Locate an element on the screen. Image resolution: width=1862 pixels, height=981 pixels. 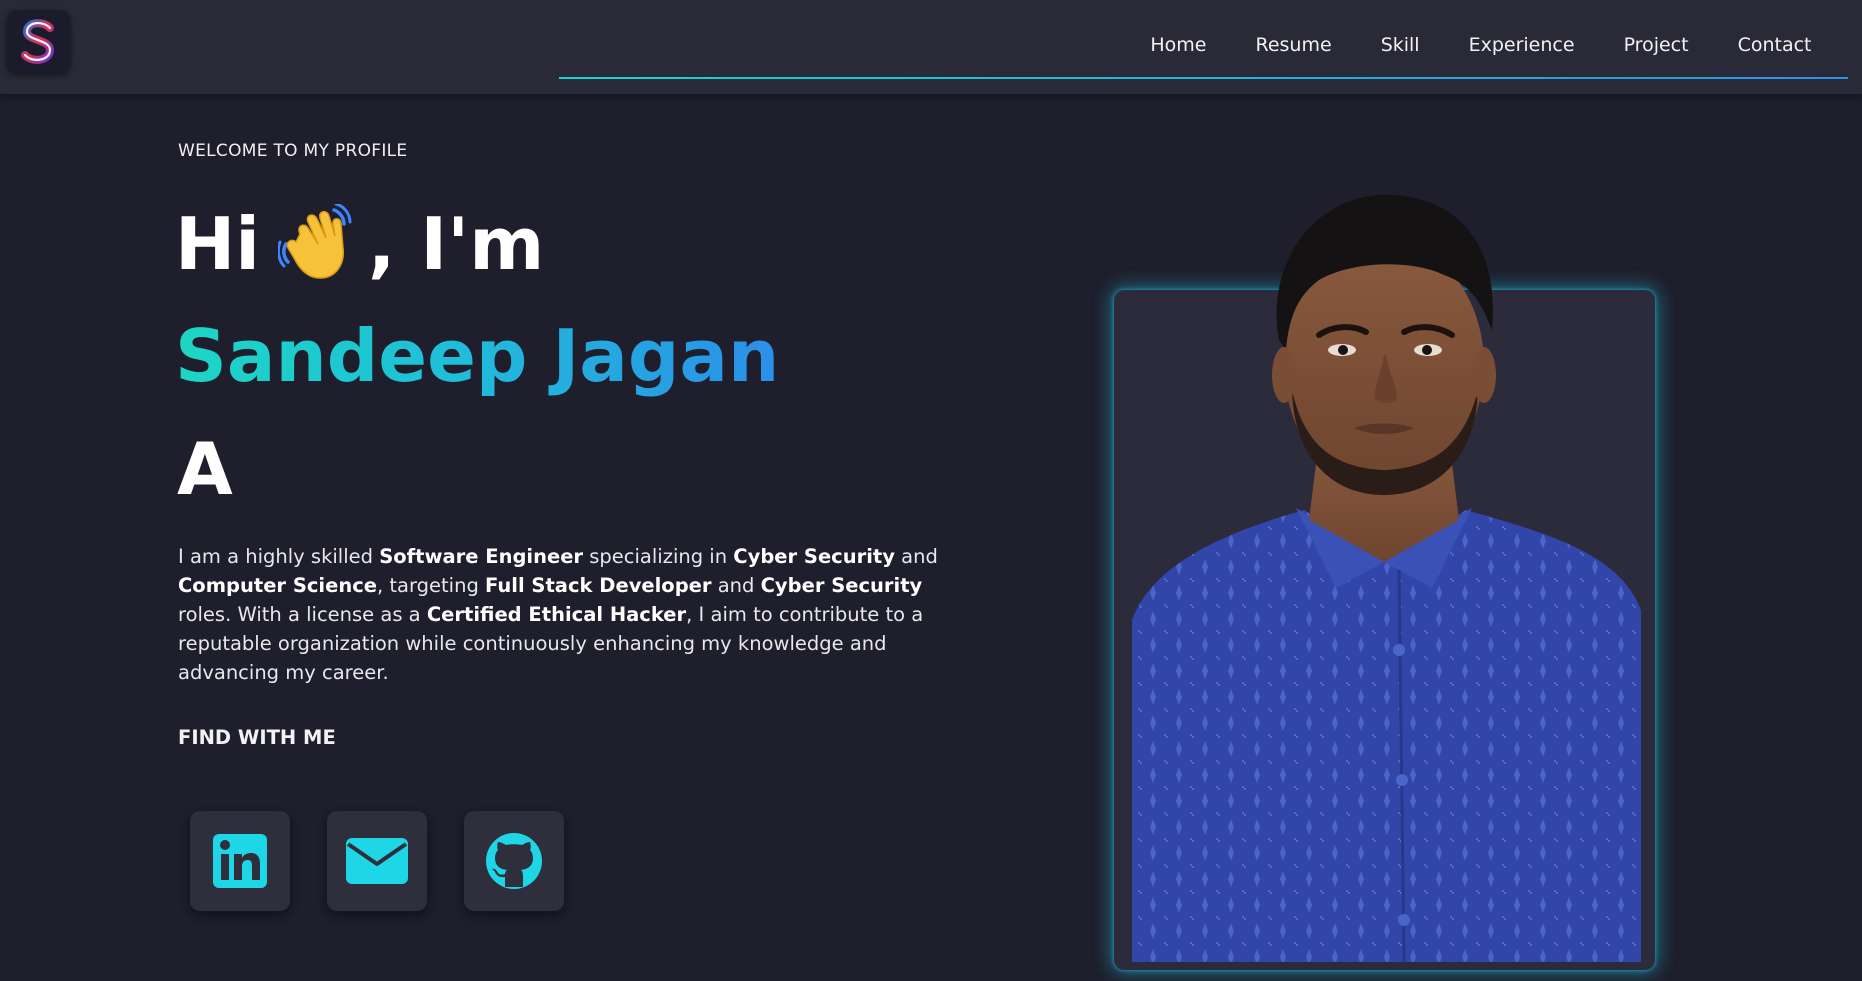
intro-text: roles. With a license as a is located at coordinates (302, 614).